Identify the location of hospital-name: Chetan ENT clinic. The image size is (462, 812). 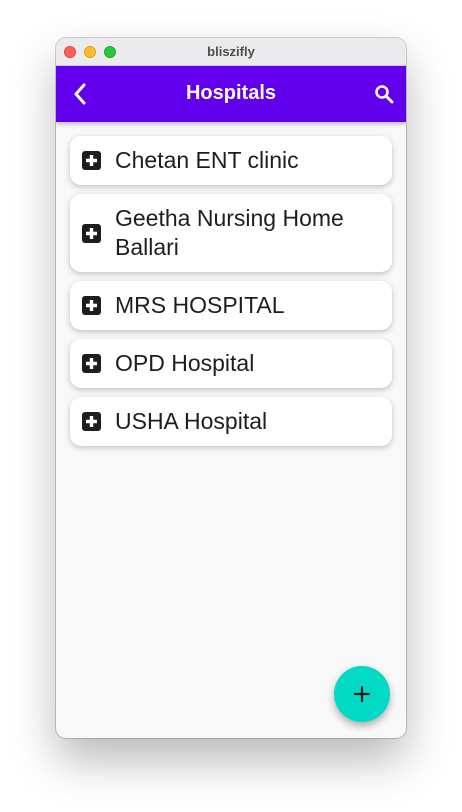
(207, 160).